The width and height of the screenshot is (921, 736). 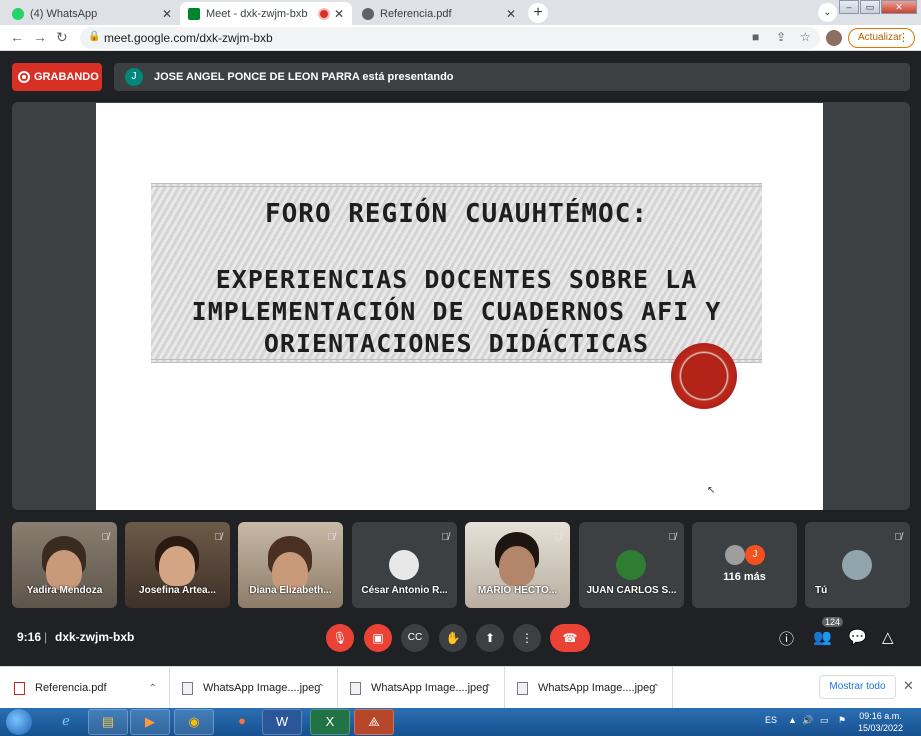 What do you see at coordinates (857, 687) in the screenshot?
I see `show-all-downloads-button: Mostrar todo` at bounding box center [857, 687].